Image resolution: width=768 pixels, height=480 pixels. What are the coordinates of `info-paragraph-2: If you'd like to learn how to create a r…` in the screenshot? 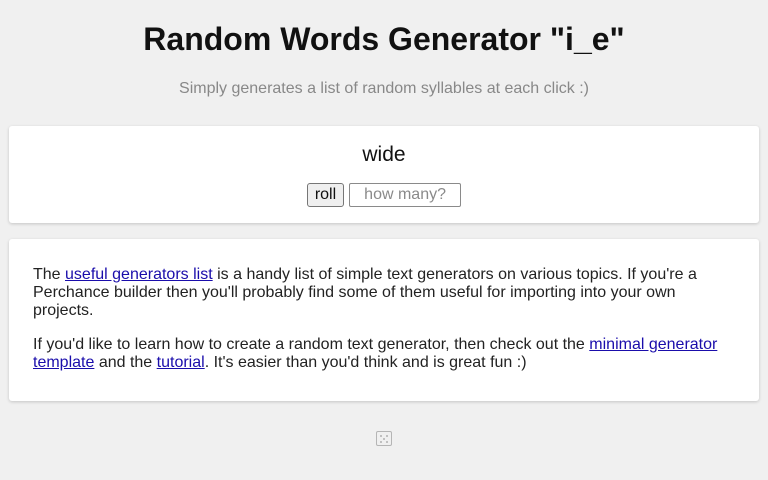 It's located at (383, 354).